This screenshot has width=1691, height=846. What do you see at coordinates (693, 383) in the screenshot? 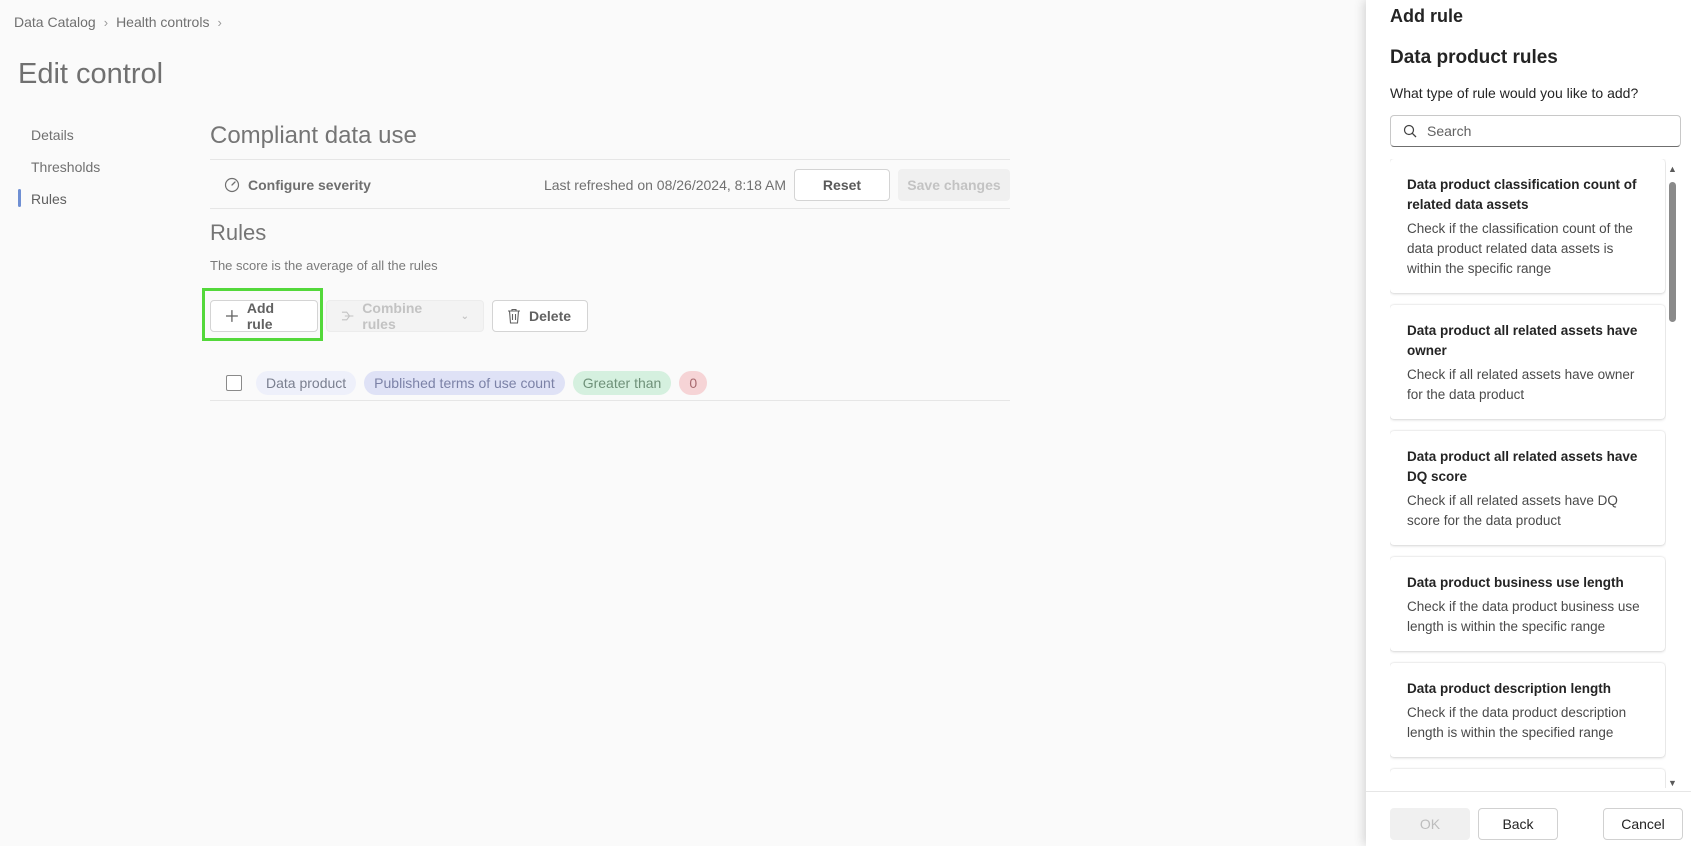
I see `rule-chip-value: 0` at bounding box center [693, 383].